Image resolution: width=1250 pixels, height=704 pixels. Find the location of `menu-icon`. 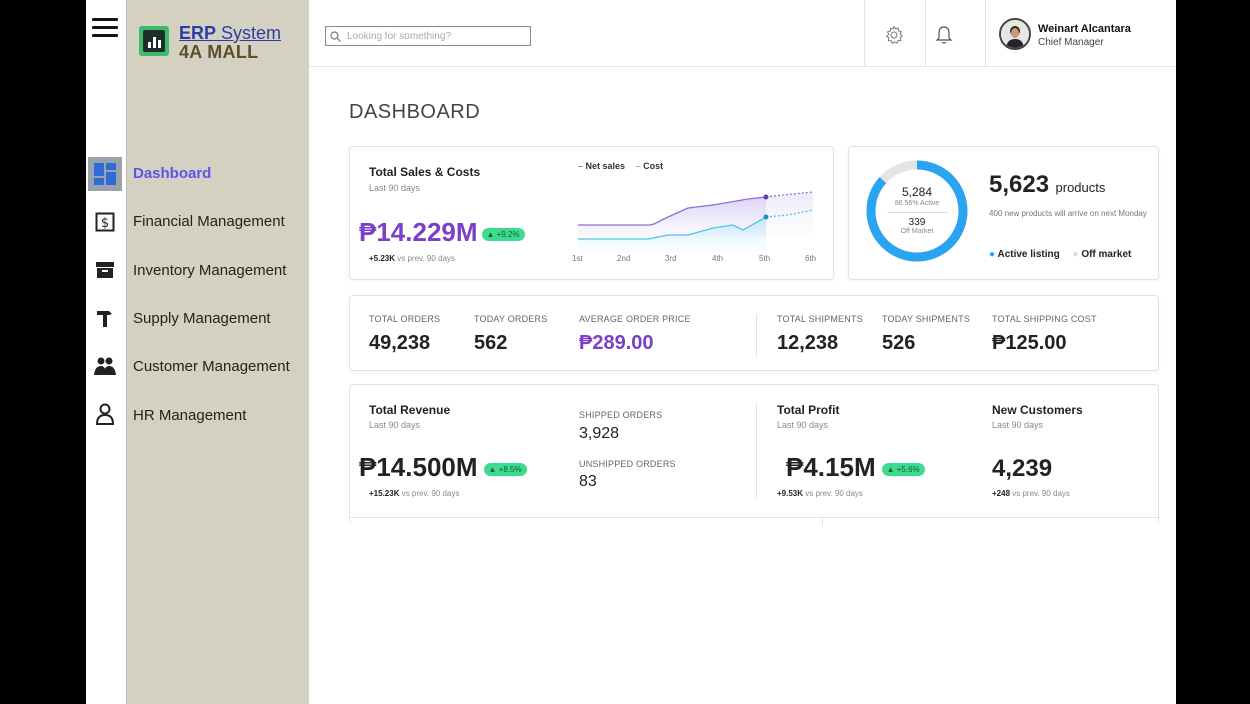

menu-icon is located at coordinates (105, 28).